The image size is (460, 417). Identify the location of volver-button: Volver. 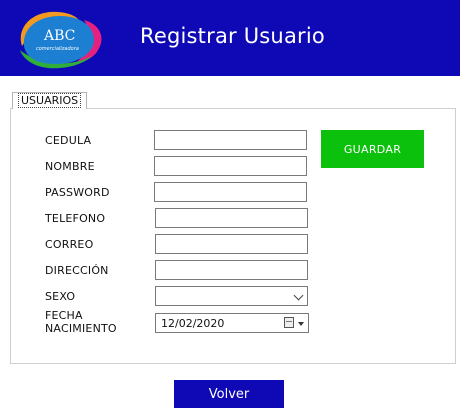
(229, 394).